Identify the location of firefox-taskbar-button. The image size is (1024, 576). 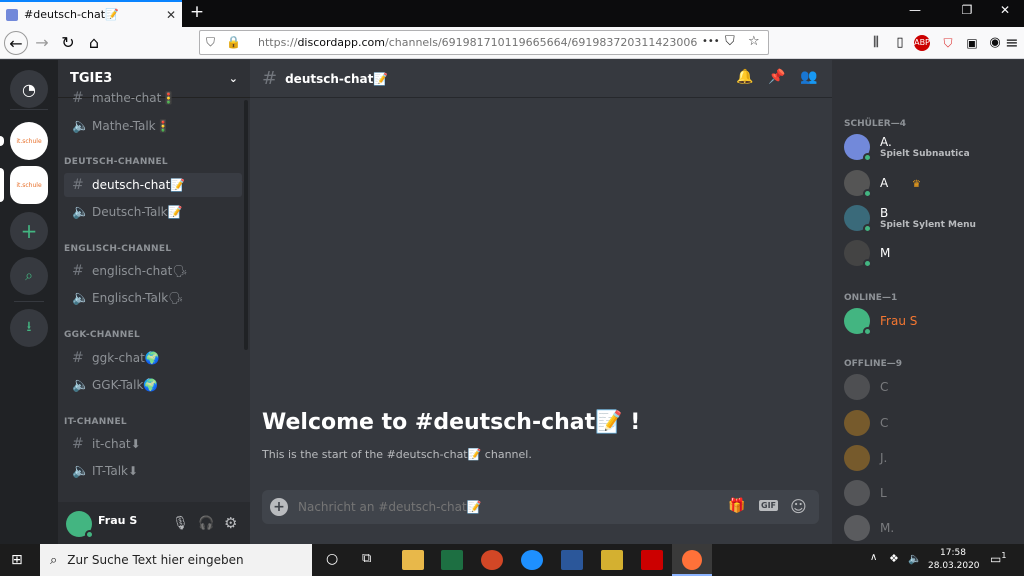
(692, 560).